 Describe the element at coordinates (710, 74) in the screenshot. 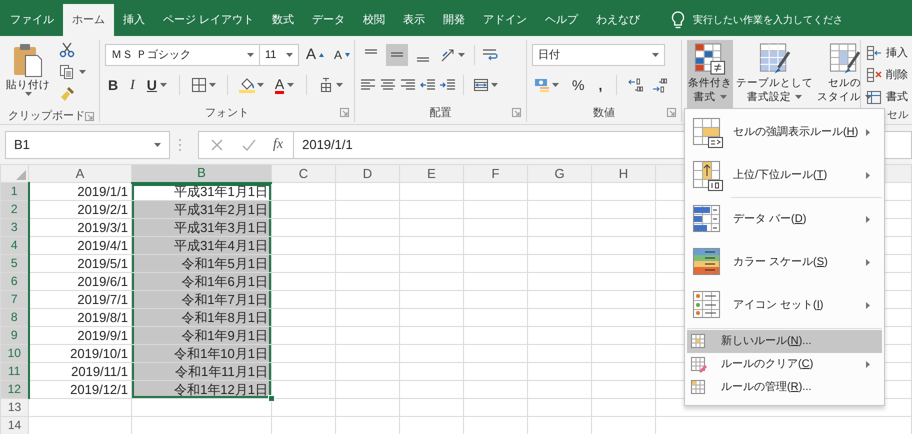

I see `conditional-formatting-button: 条件付き 書式` at that location.